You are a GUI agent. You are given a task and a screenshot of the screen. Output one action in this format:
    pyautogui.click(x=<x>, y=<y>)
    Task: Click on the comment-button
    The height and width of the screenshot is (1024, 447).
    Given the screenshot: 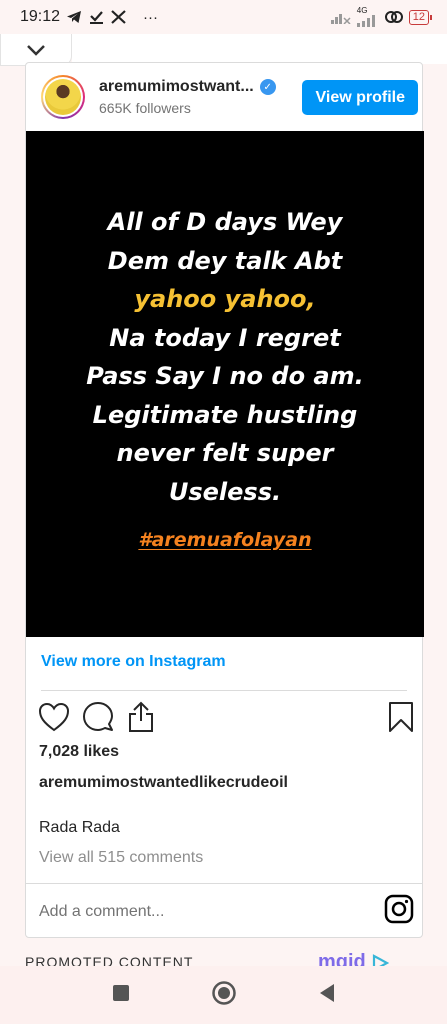 What is the action you would take?
    pyautogui.click(x=104, y=717)
    